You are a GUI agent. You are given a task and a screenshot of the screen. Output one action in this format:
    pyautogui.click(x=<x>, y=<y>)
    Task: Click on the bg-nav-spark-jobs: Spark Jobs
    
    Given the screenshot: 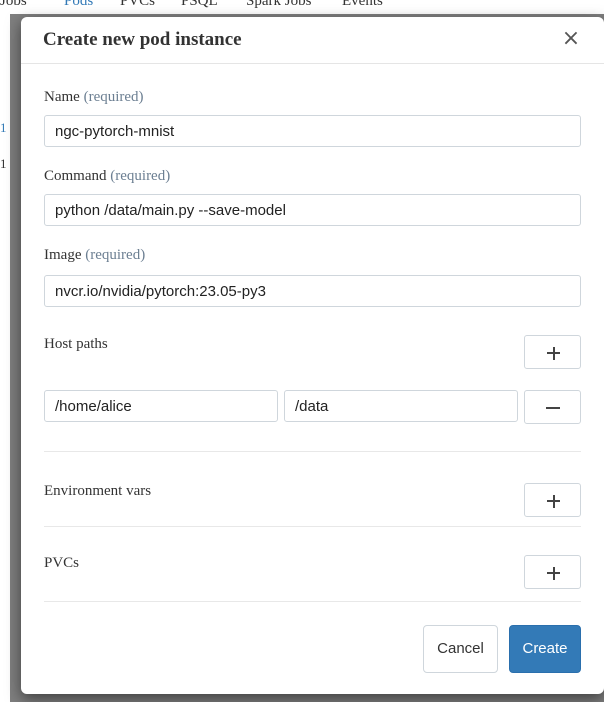 What is the action you would take?
    pyautogui.click(x=279, y=4)
    